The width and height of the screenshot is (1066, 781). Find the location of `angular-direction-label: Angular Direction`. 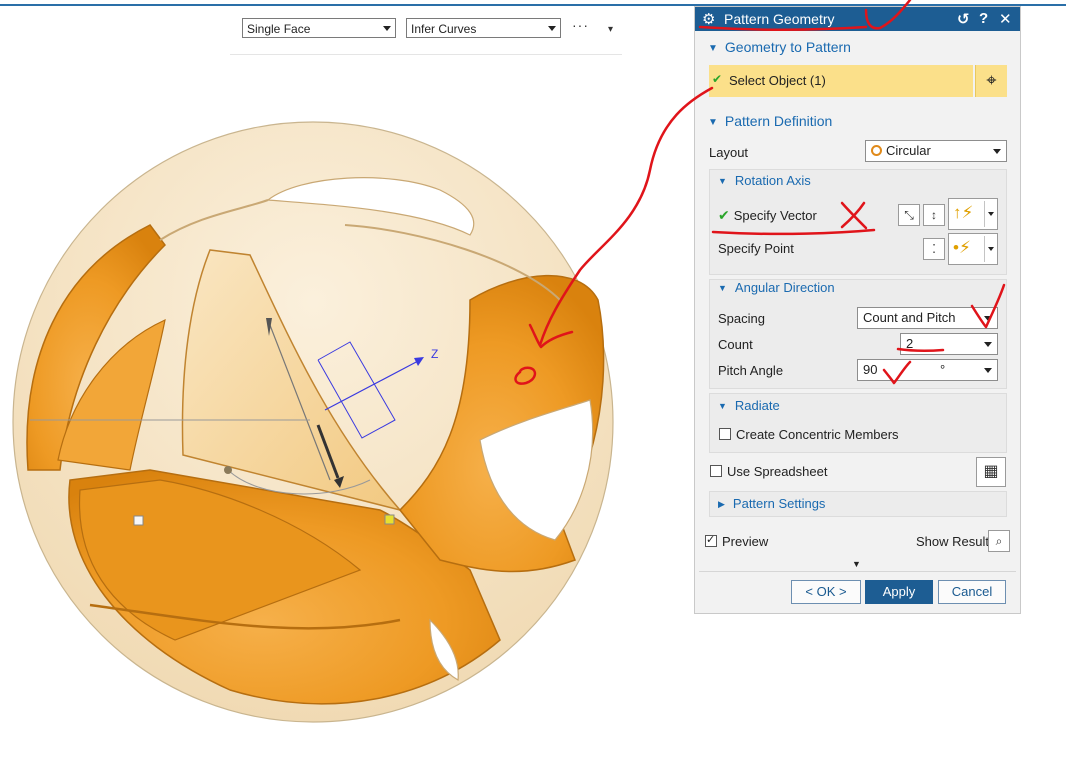

angular-direction-label: Angular Direction is located at coordinates (784, 287).